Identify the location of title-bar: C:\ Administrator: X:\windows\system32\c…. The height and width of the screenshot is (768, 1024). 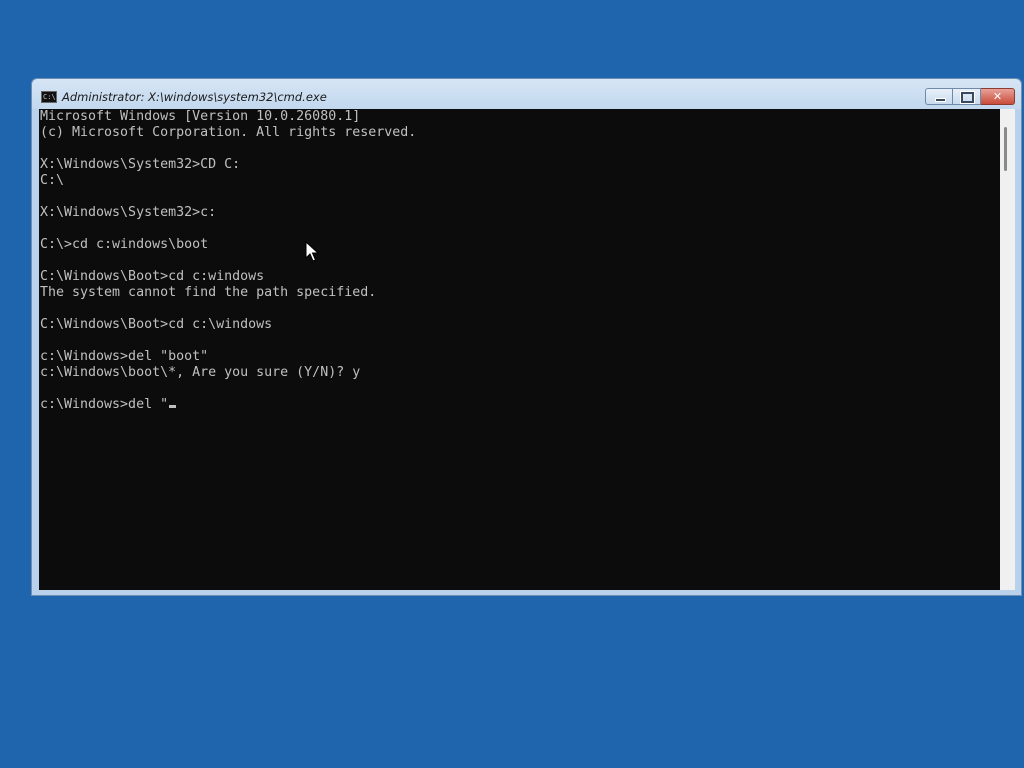
(526, 94).